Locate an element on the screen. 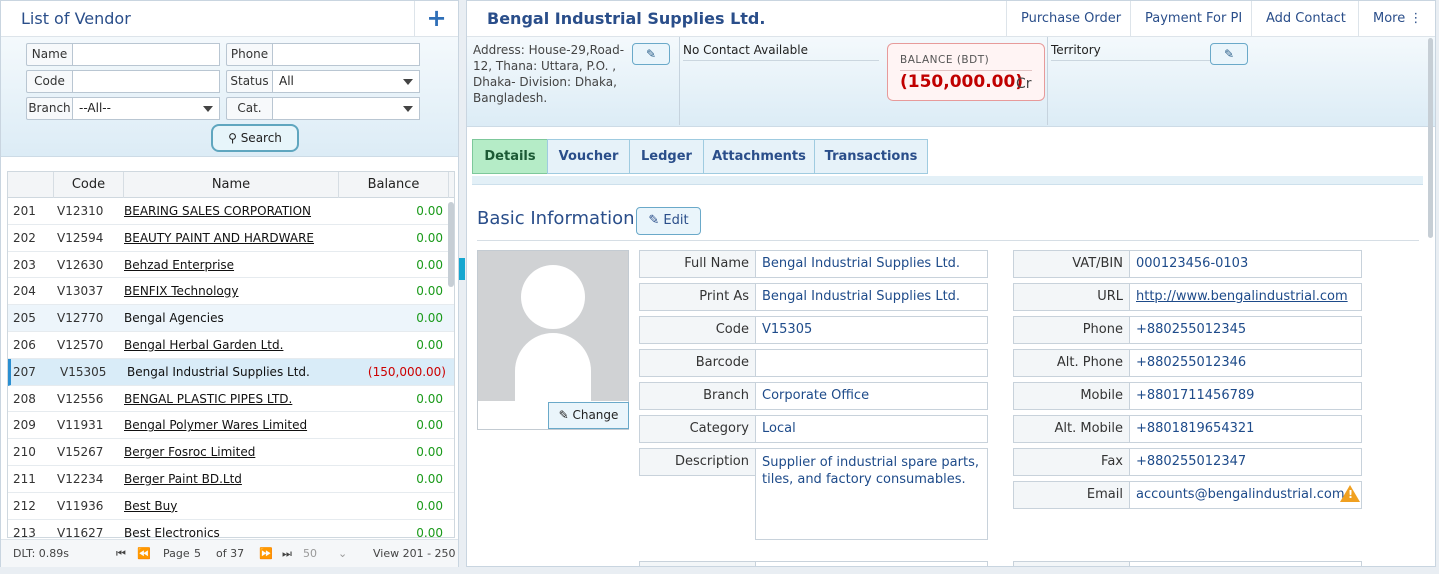 The image size is (1439, 574). table-row: 203 V12630 Behzad Enterprise 0.00 is located at coordinates (231, 265).